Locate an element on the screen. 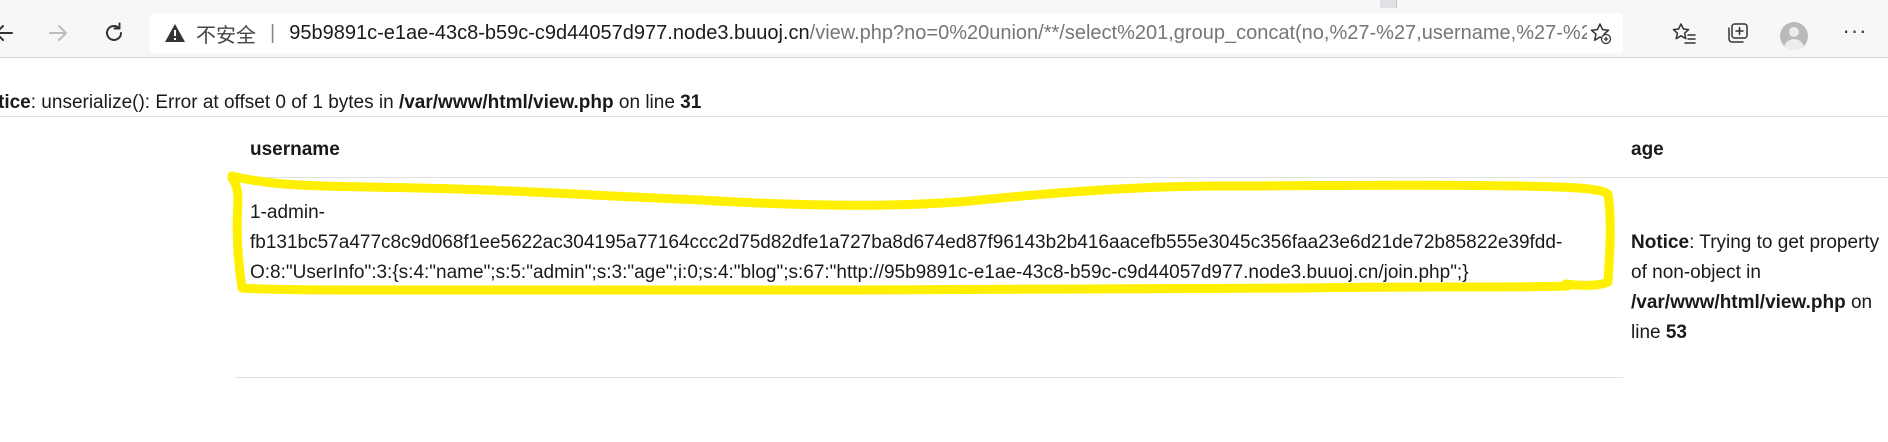 The image size is (1888, 442). notice-on-line: on line is located at coordinates (647, 102).